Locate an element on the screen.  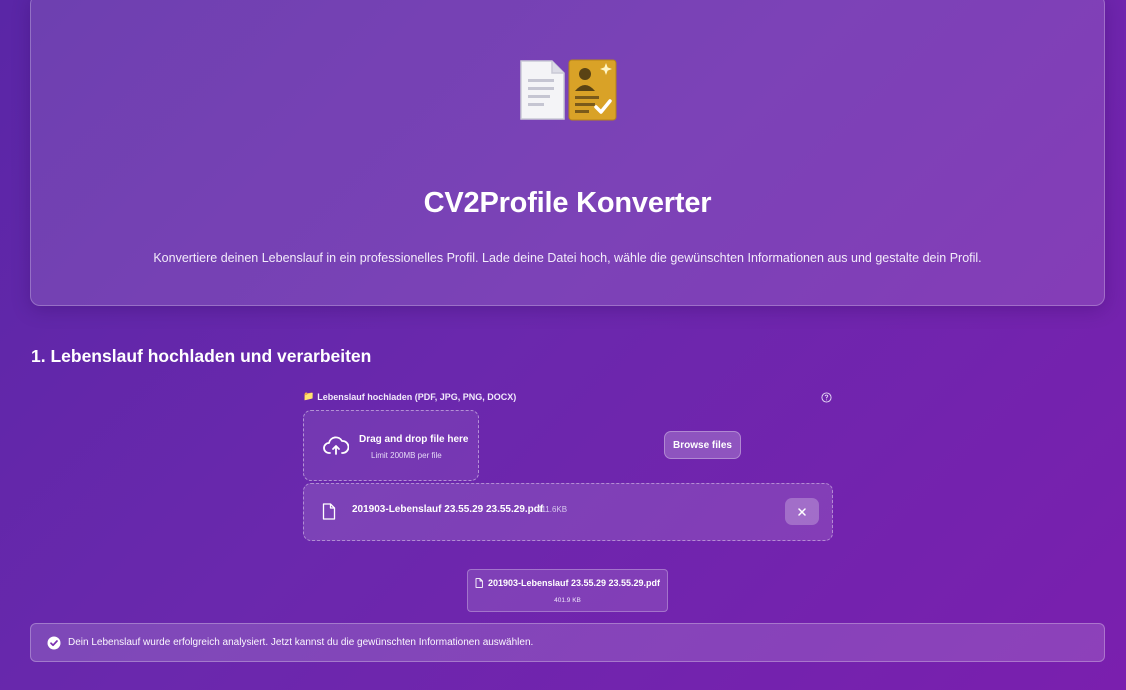
uploaded-file-size: 411.6KB is located at coordinates (552, 509).